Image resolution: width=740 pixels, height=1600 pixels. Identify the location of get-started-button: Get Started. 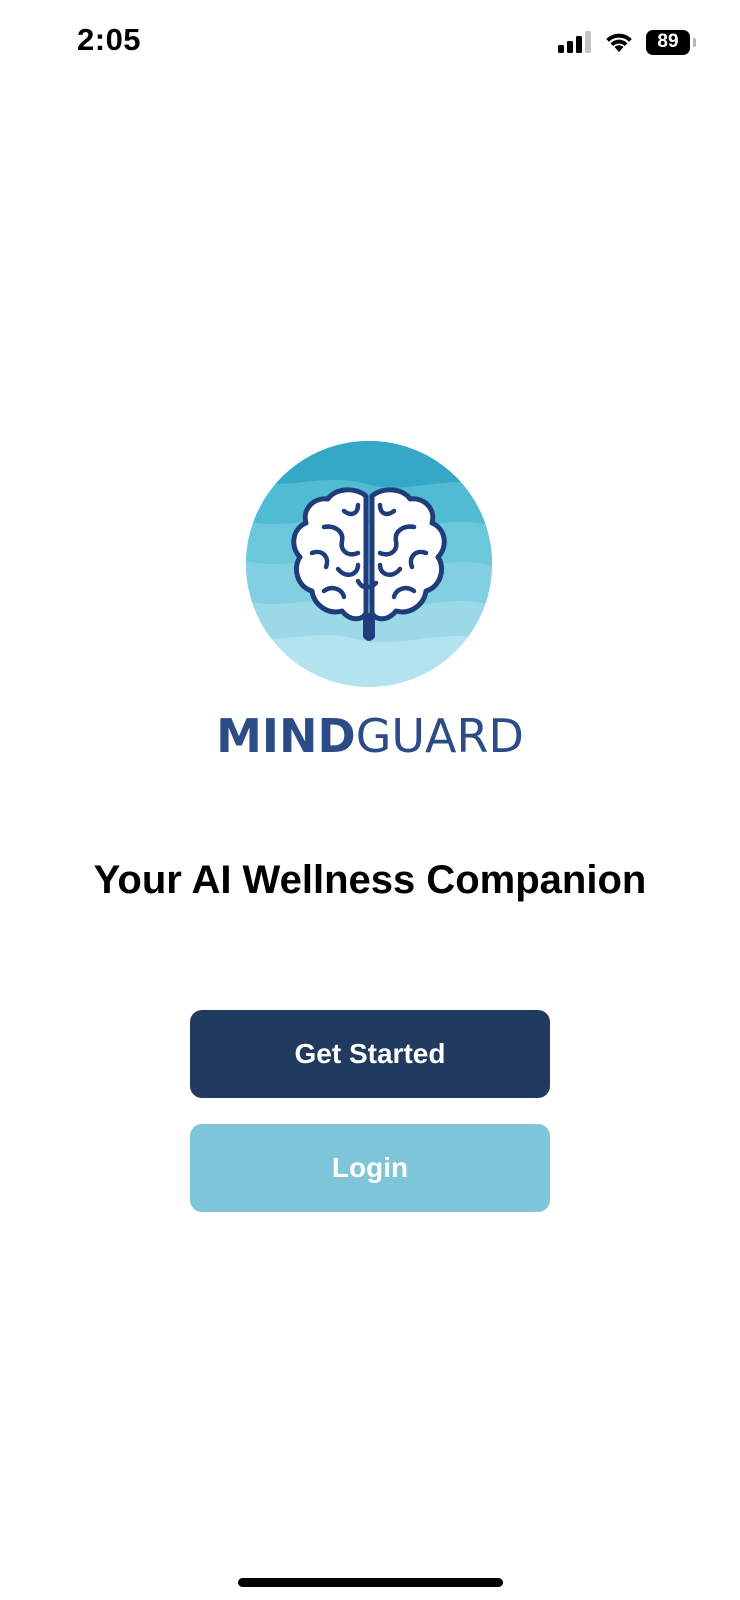
(370, 1054).